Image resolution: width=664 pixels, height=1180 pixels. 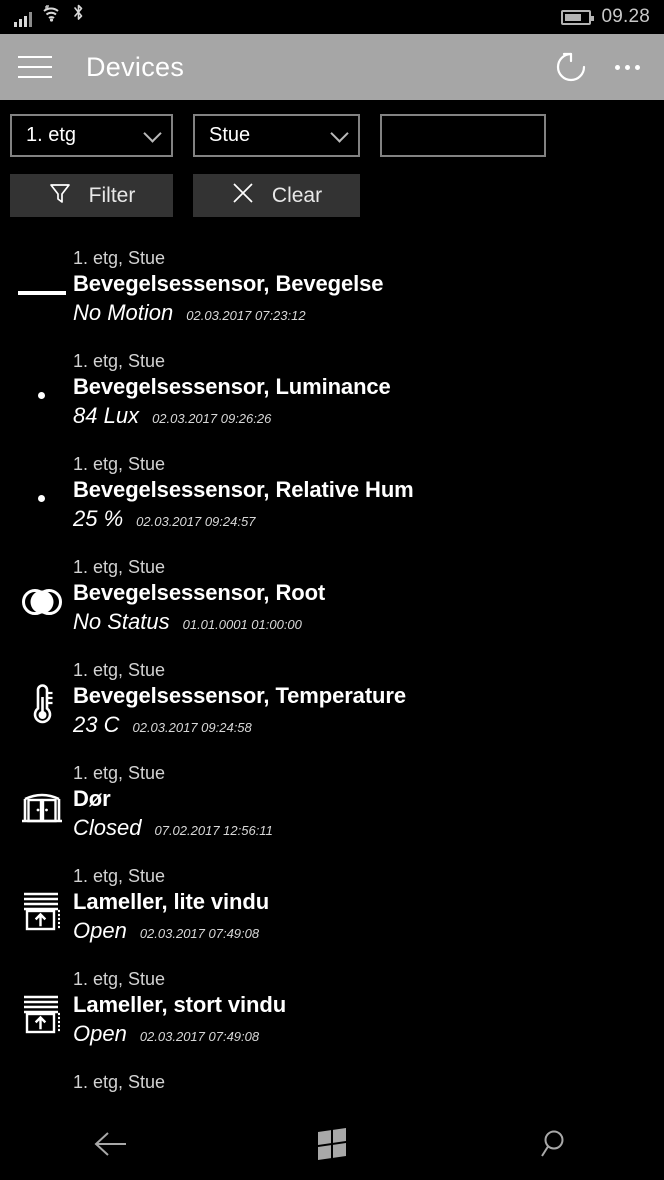 I want to click on list-item-status: 84 Lux 02.03.2017 09:26:26, so click(x=232, y=417).